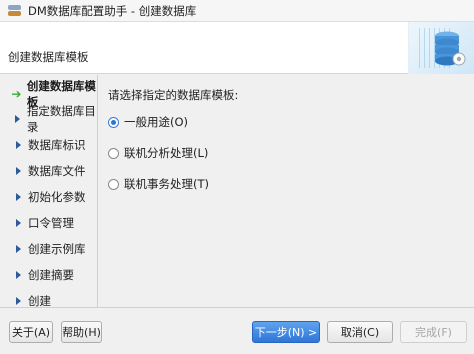 The height and width of the screenshot is (354, 474). I want to click on step-summary: 创建摘要, so click(49, 275).